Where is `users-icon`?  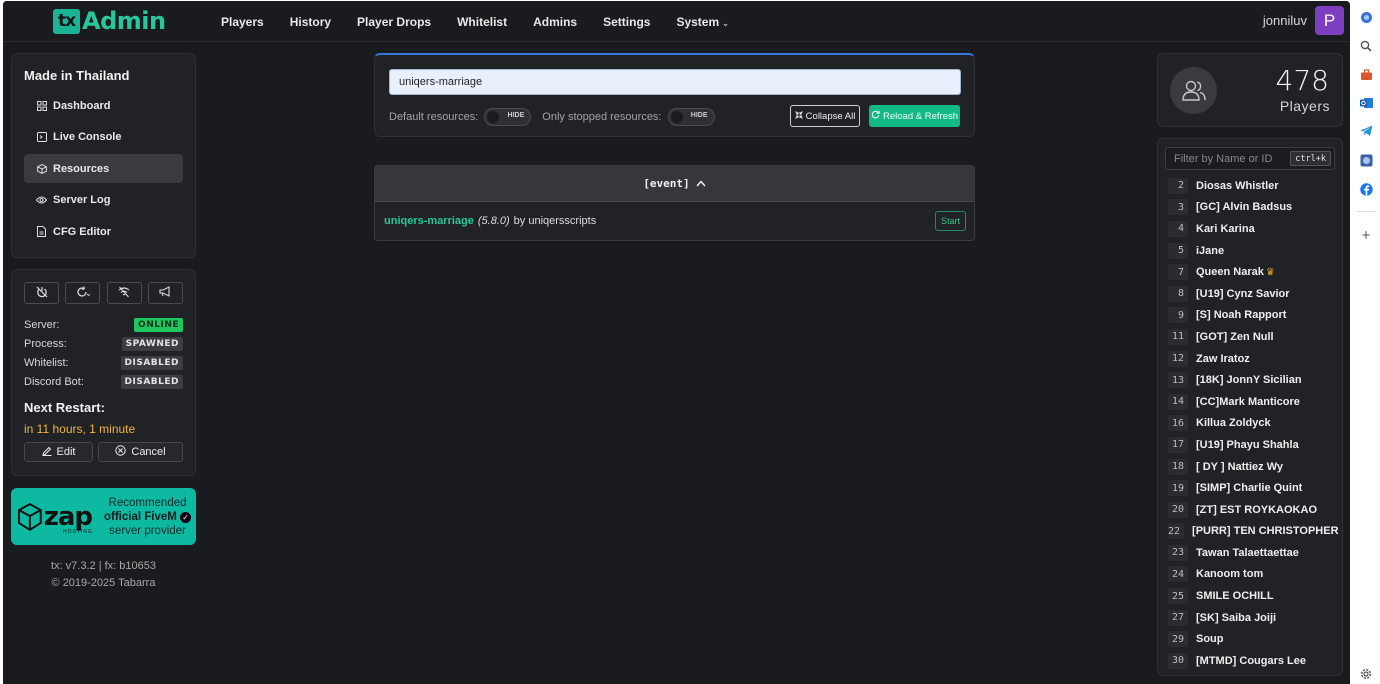
users-icon is located at coordinates (1193, 90).